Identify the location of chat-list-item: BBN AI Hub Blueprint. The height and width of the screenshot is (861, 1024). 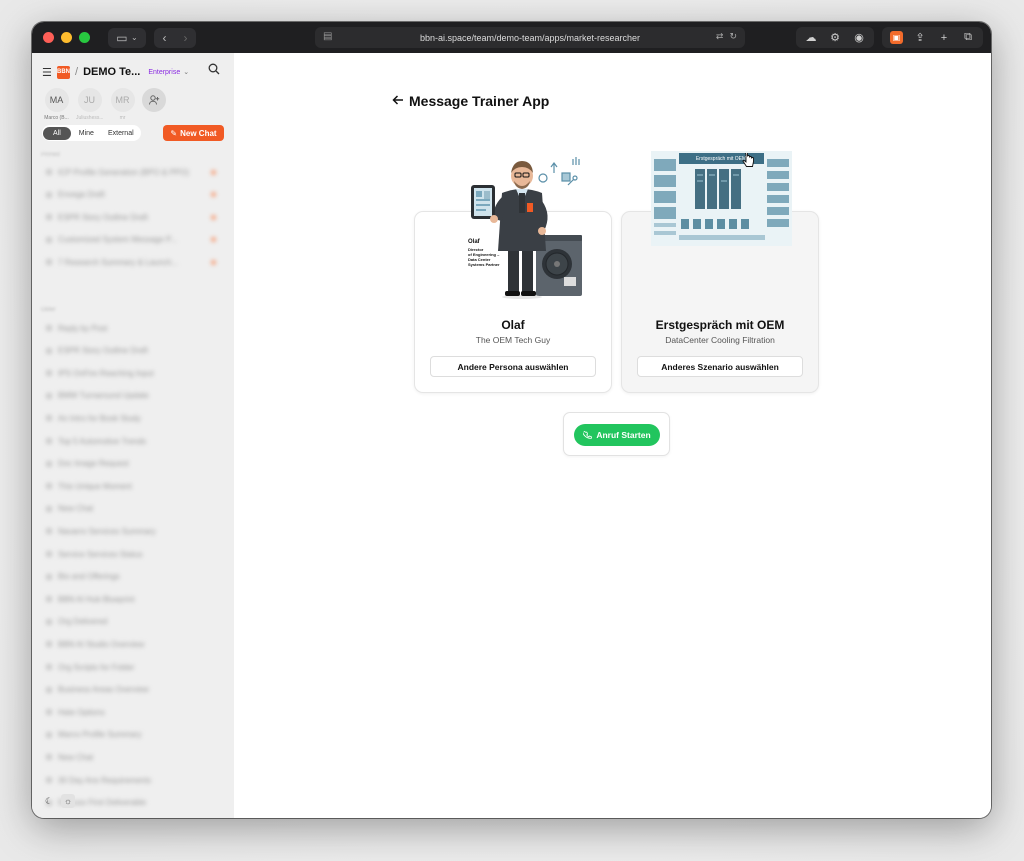
(131, 599).